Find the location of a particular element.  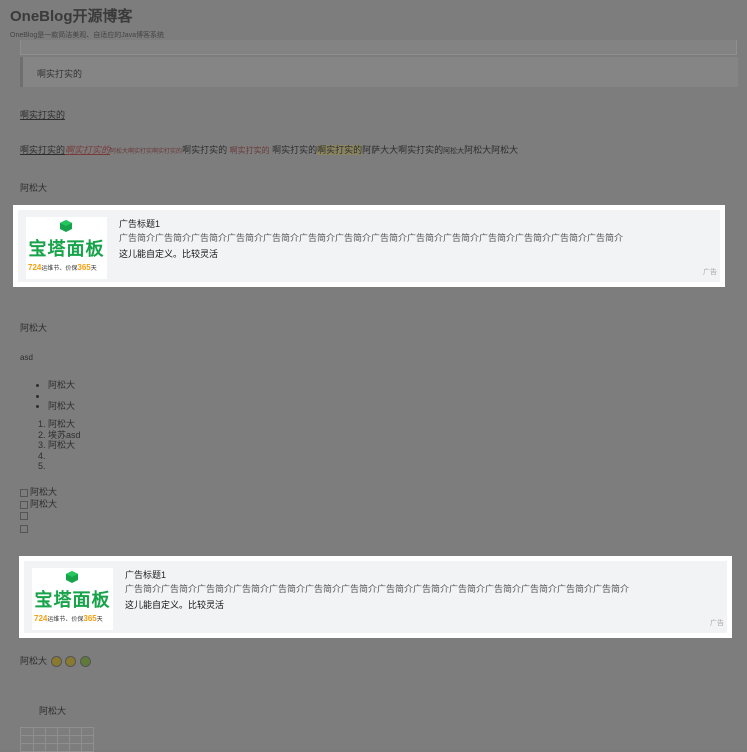

blockquote: 啊实打实的 is located at coordinates (379, 72).